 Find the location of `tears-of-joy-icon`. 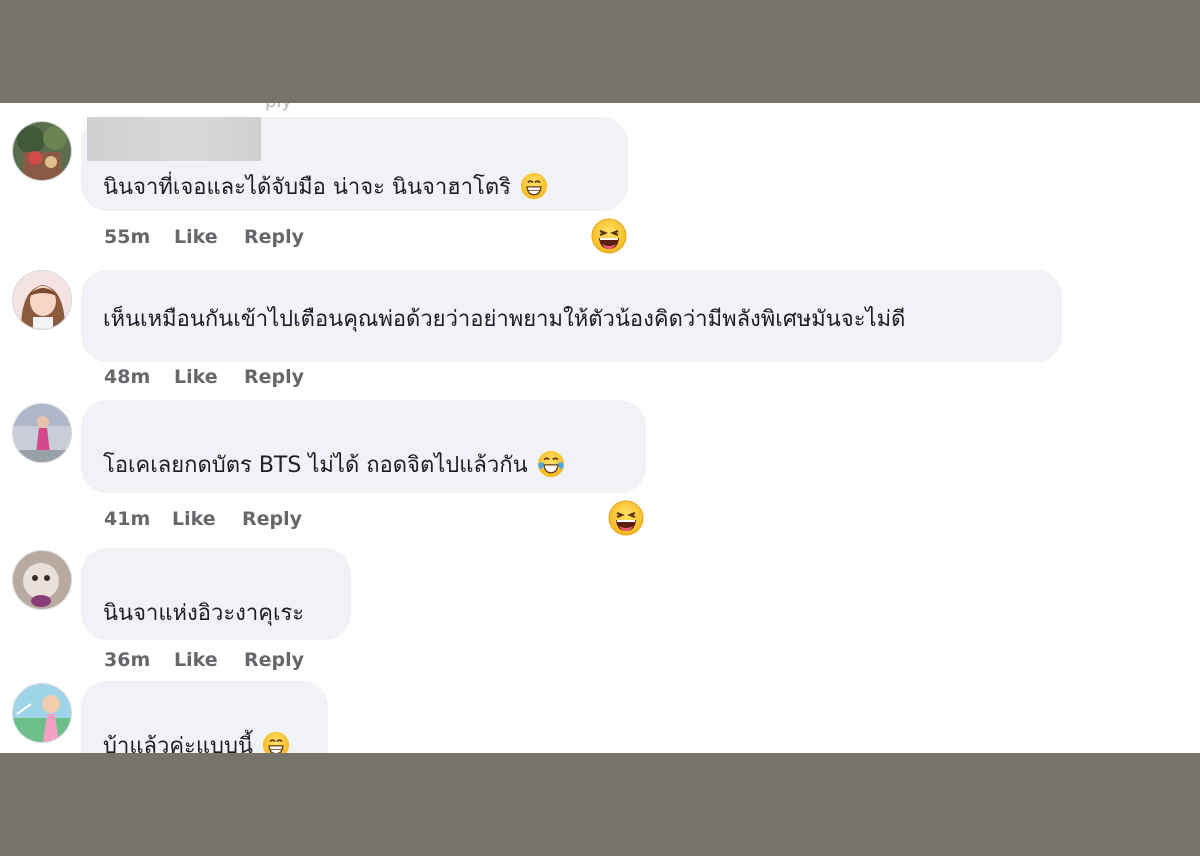

tears-of-joy-icon is located at coordinates (550, 464).